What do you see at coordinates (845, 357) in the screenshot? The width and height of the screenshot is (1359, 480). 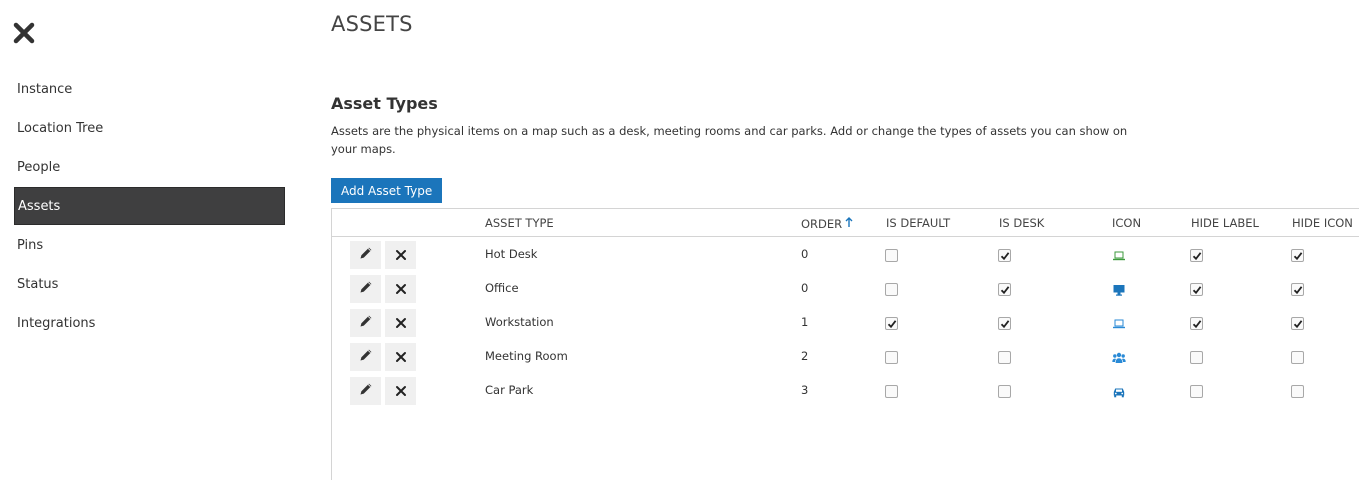 I see `table-row: Meeting Room 2` at bounding box center [845, 357].